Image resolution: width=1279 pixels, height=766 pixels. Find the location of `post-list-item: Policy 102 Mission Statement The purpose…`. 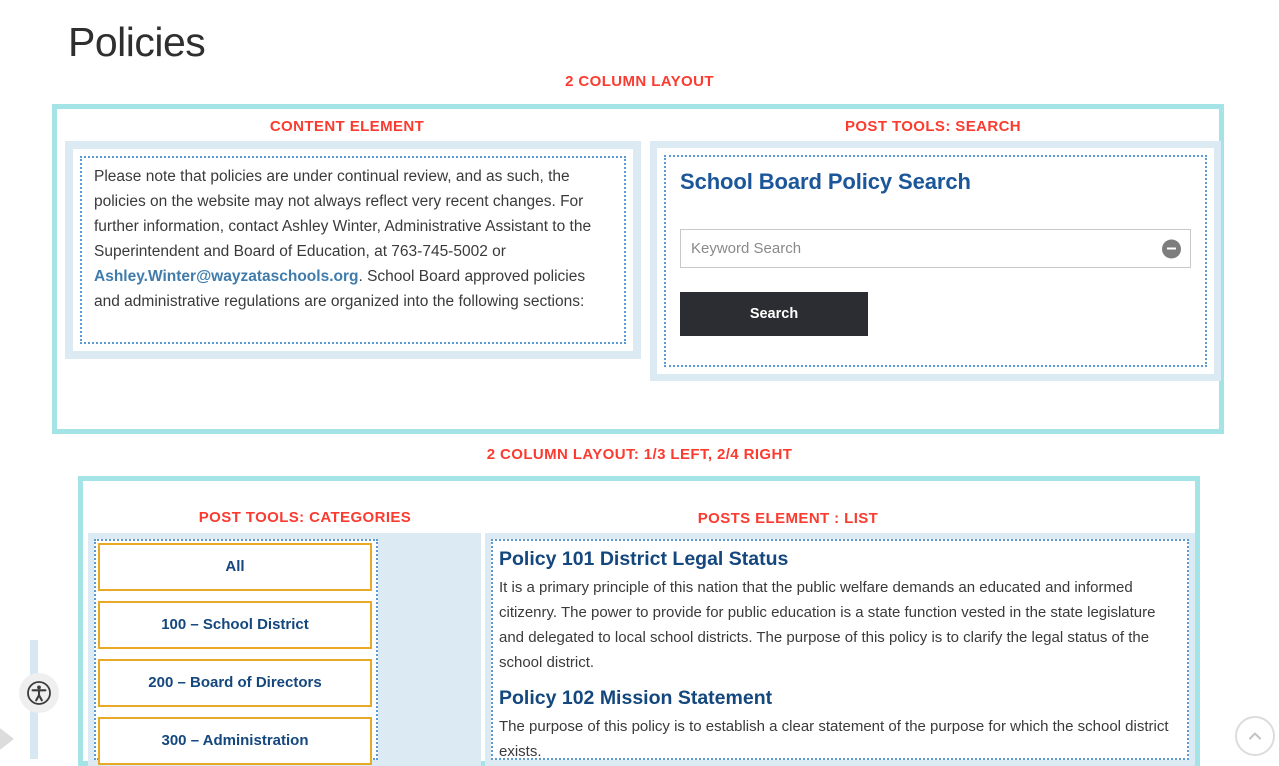

post-list-item: Policy 102 Mission Statement The purpose… is located at coordinates (838, 723).